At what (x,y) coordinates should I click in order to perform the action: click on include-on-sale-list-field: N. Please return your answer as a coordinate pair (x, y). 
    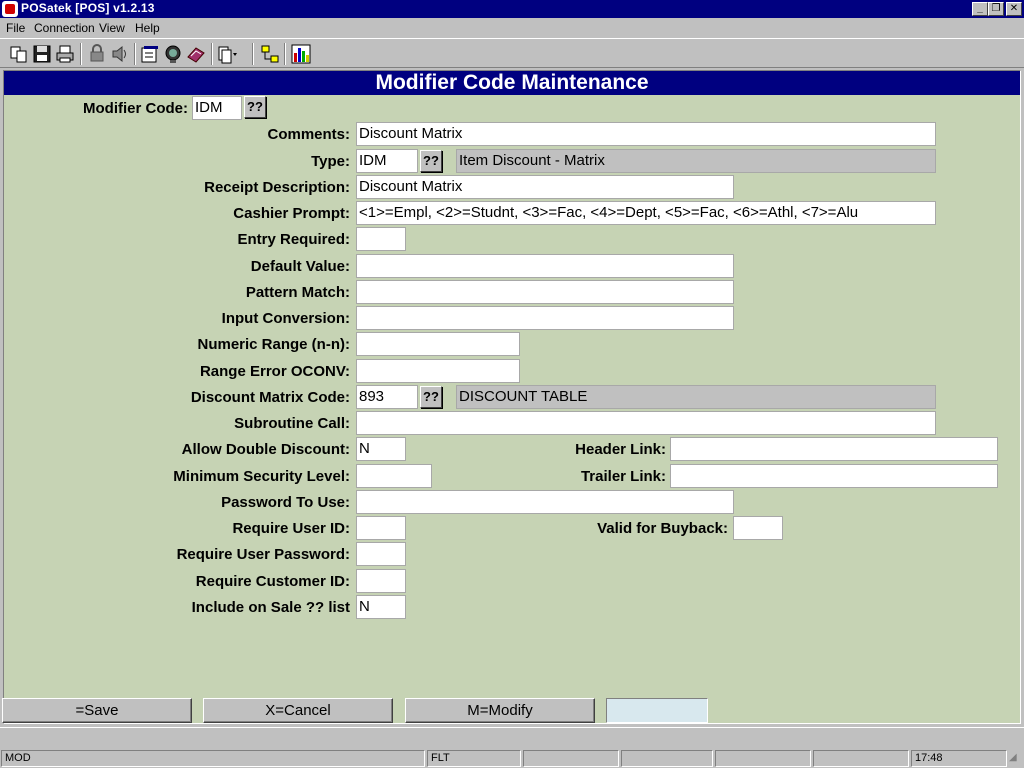
    Looking at the image, I should click on (381, 607).